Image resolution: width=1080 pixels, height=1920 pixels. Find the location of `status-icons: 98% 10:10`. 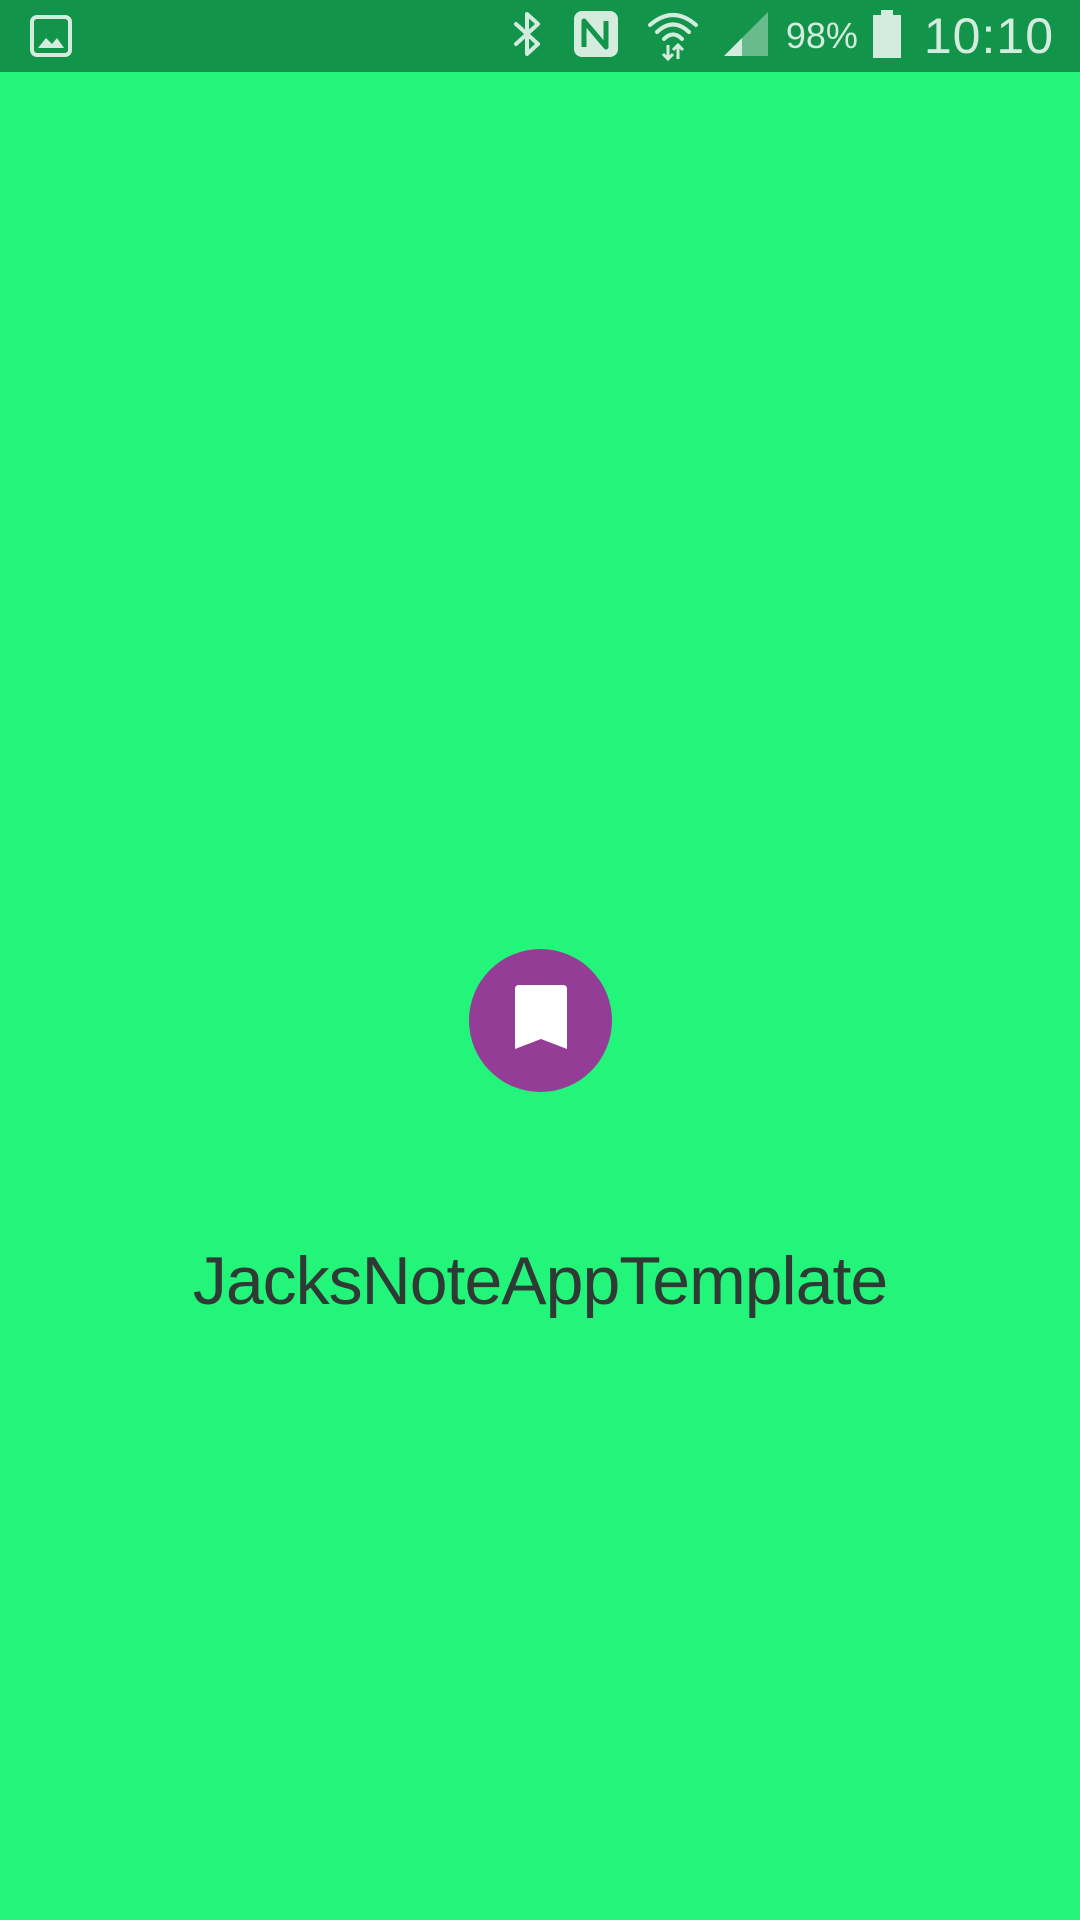

status-icons: 98% 10:10 is located at coordinates (782, 36).